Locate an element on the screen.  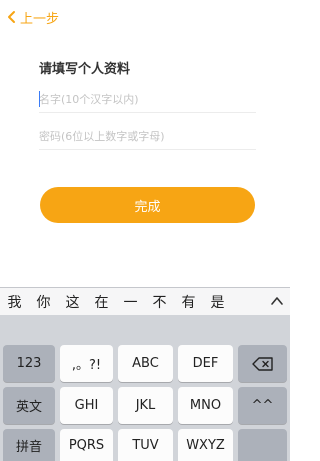
candidate-bar: 我 你 这 在 一 不 有 是 is located at coordinates (145, 301).